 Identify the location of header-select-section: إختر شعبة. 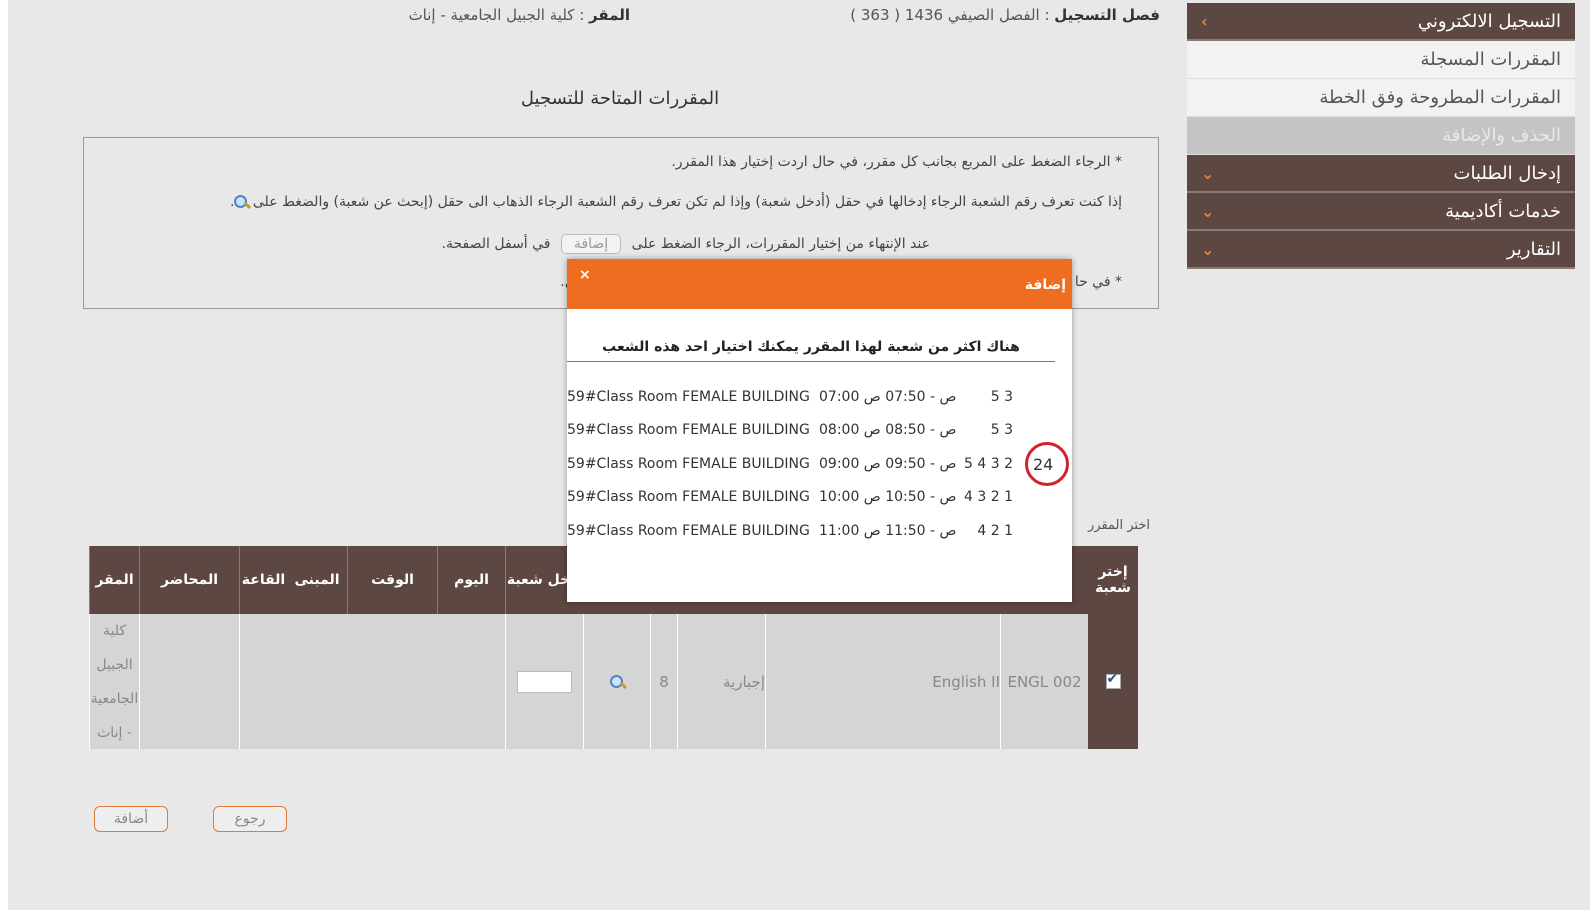
(1113, 580).